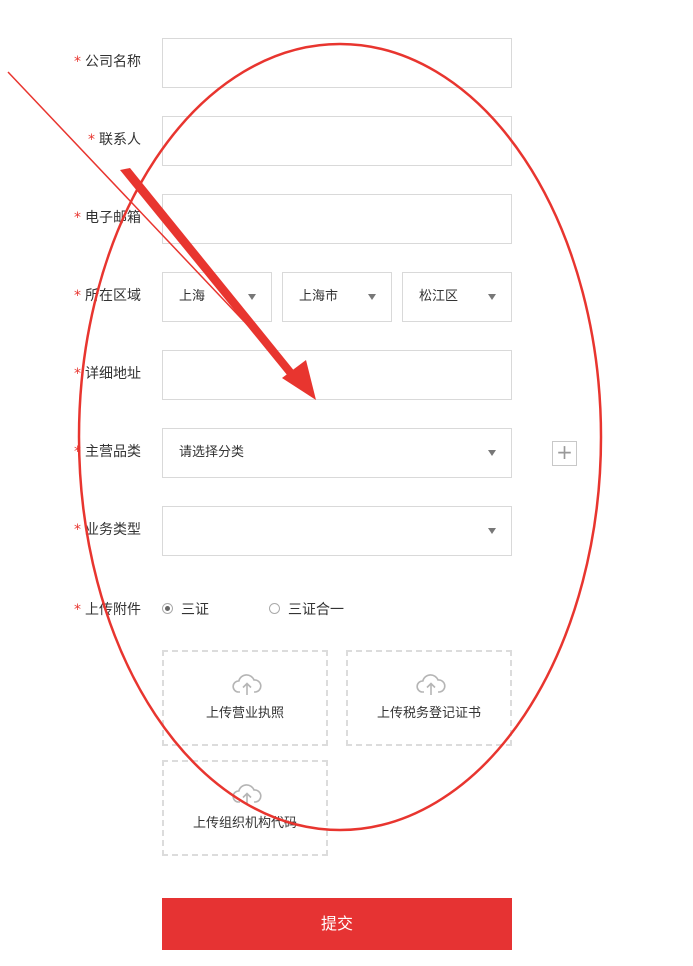 This screenshot has height=966, width=693. Describe the element at coordinates (113, 530) in the screenshot. I see `business-type-label-text: 业务类型` at that location.